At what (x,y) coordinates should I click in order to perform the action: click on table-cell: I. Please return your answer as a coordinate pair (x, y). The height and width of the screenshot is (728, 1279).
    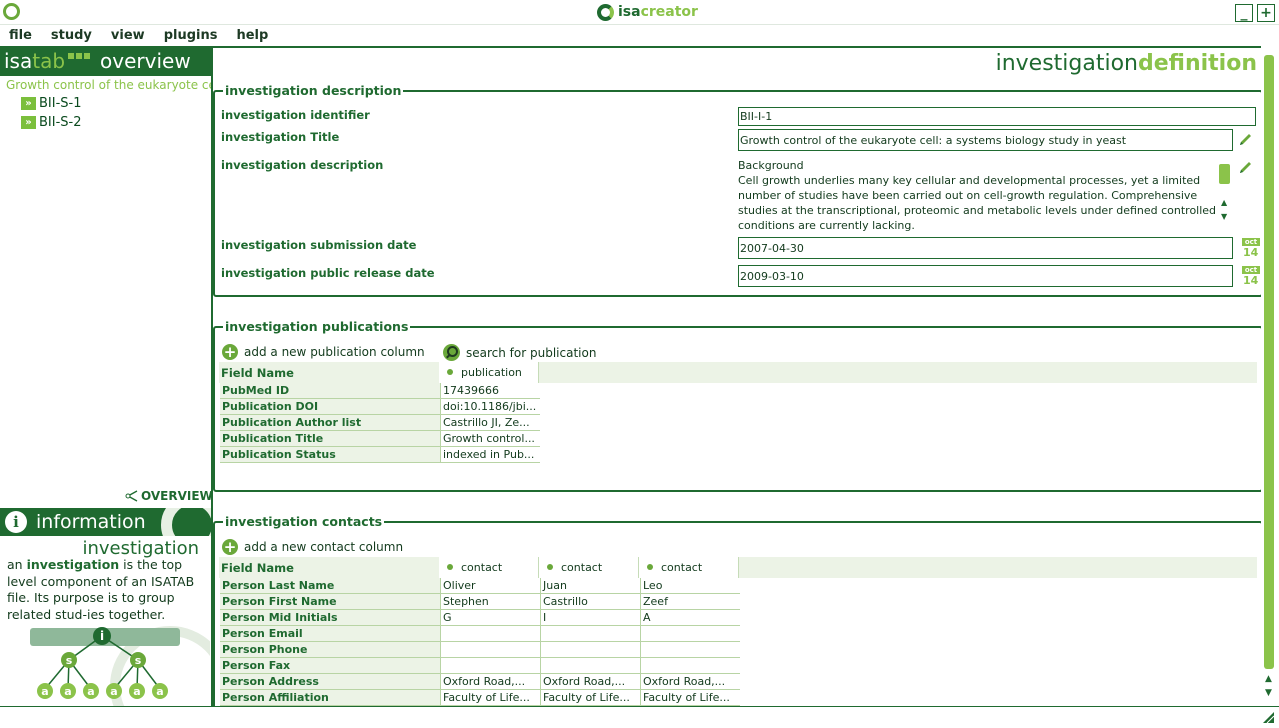
    Looking at the image, I should click on (590, 618).